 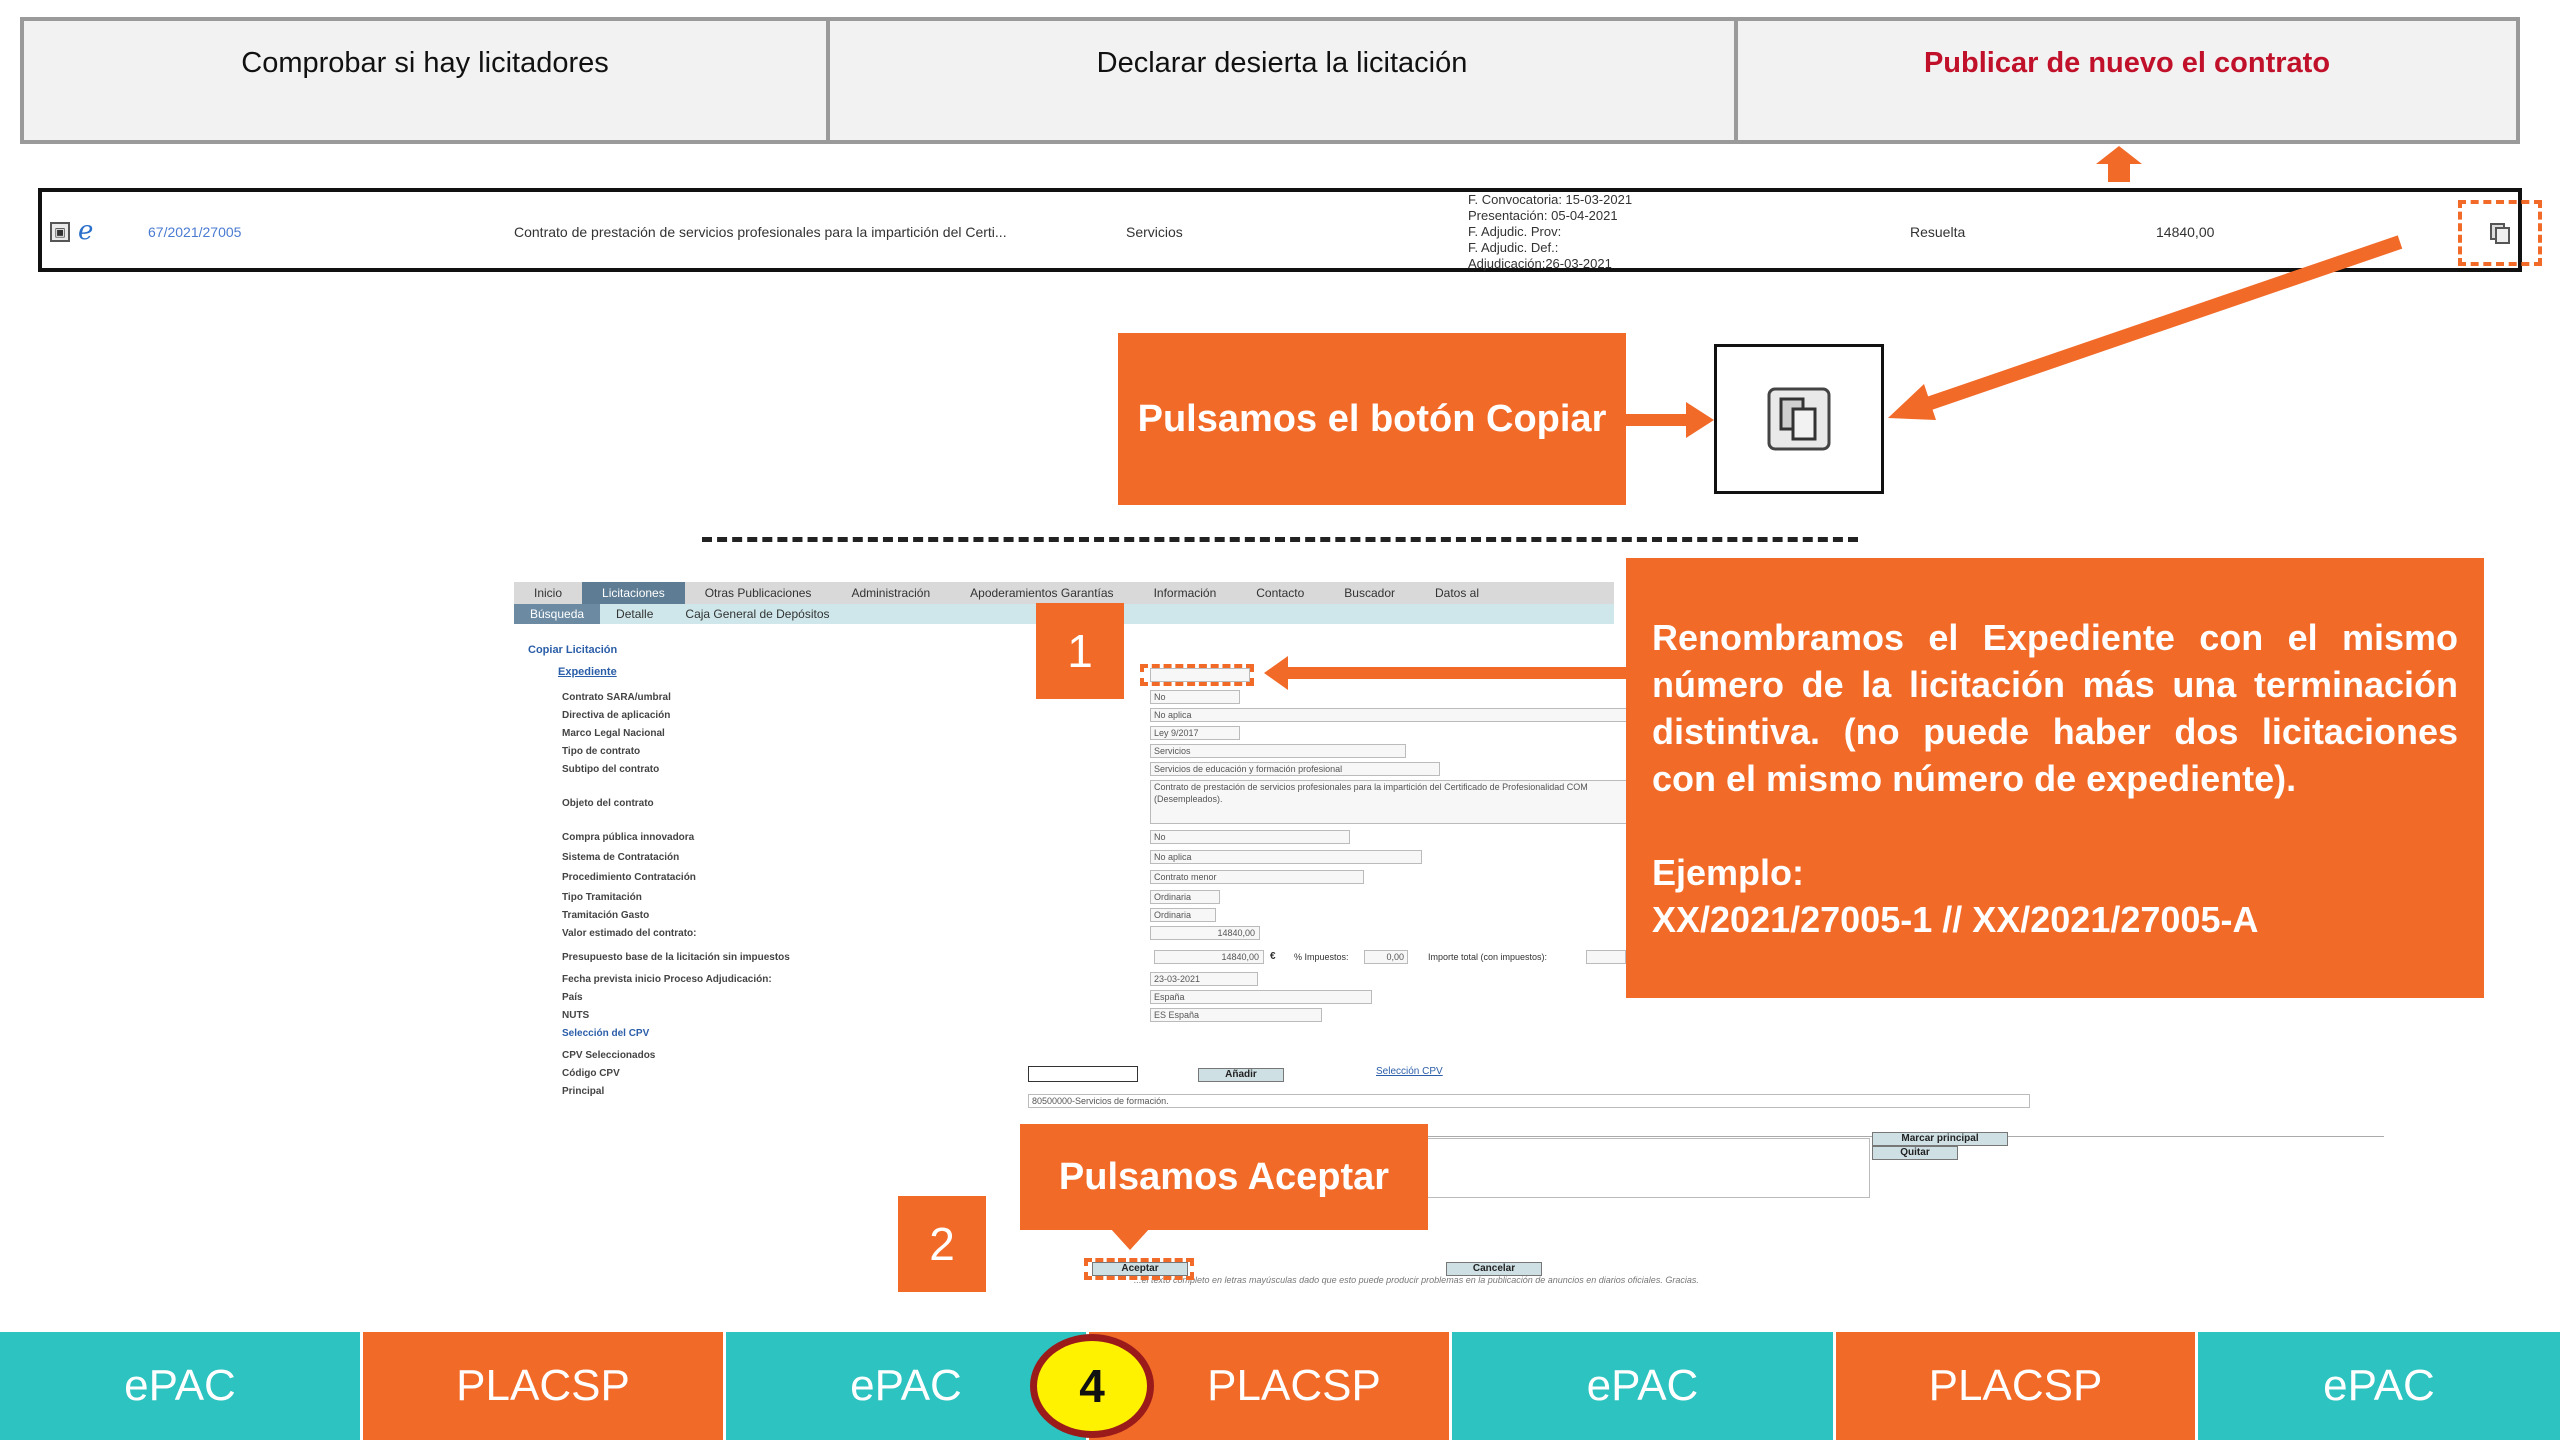 What do you see at coordinates (1224, 1177) in the screenshot?
I see `callout-press-accept: Pulsamos Aceptar` at bounding box center [1224, 1177].